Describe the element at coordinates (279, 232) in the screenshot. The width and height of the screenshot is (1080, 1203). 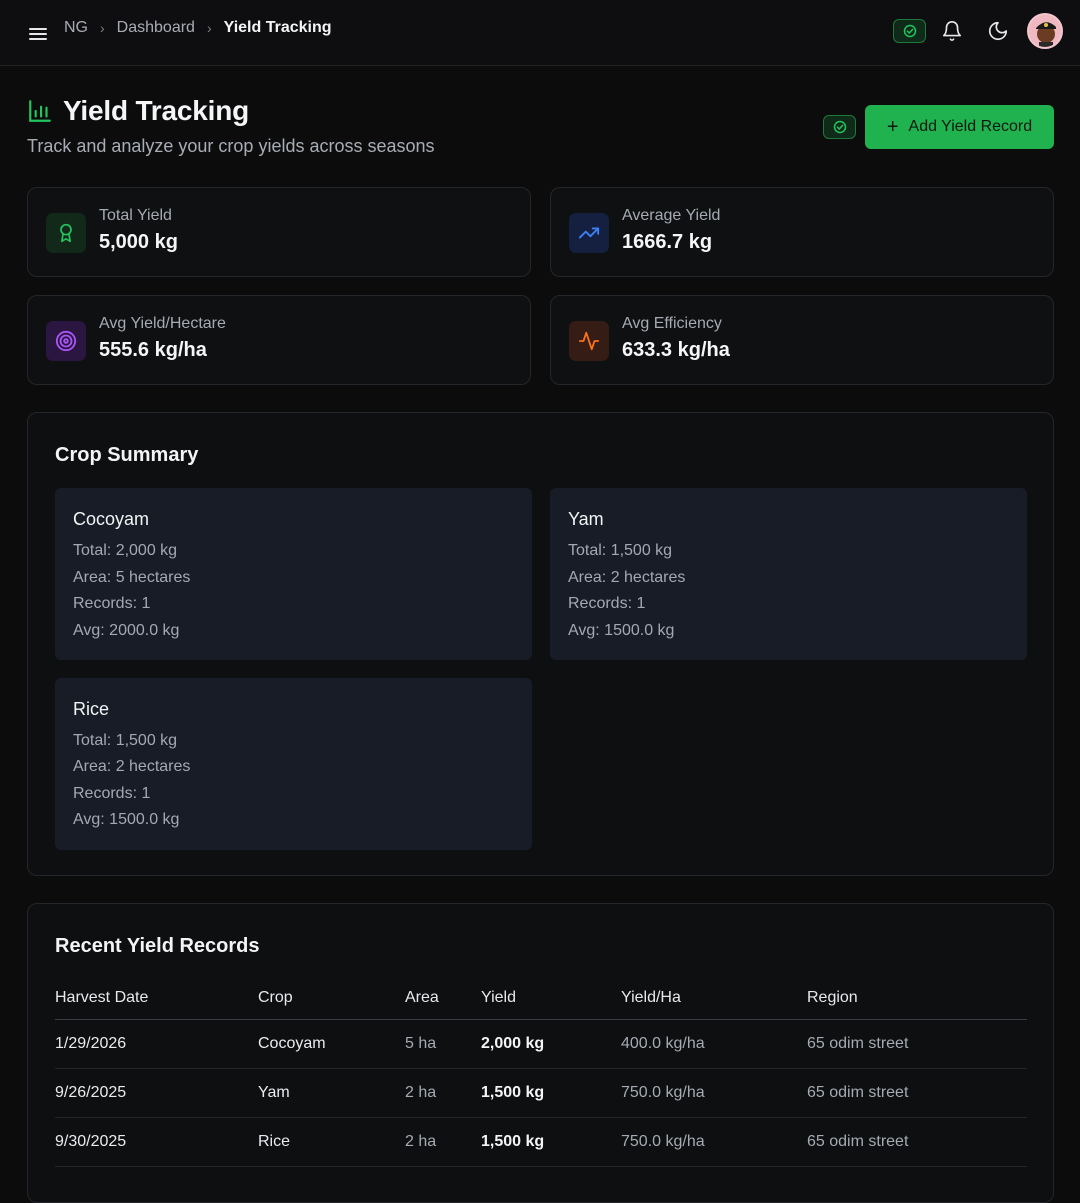
I see `stat-card-total-yield: Total Yield 5,000 kg` at that location.